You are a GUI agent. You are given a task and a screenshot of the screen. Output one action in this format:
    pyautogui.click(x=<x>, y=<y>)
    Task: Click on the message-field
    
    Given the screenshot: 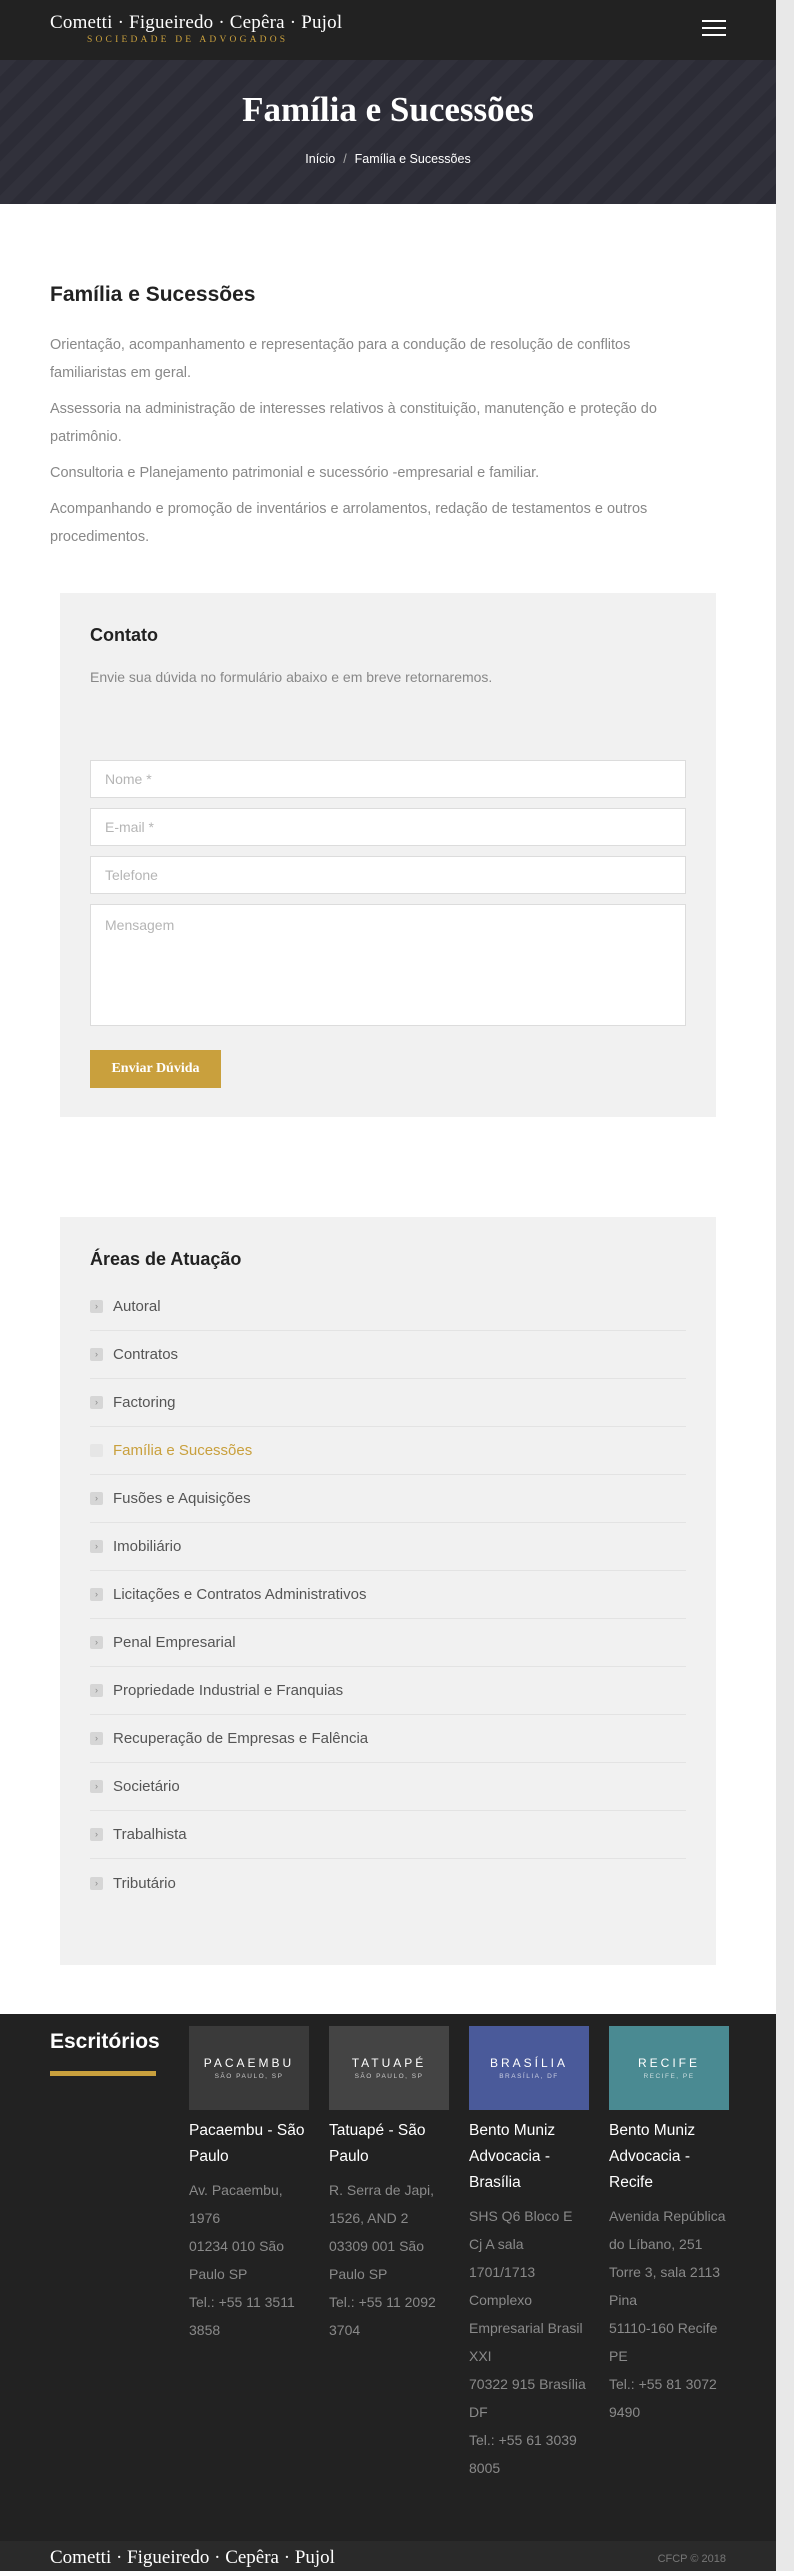 What is the action you would take?
    pyautogui.click(x=388, y=965)
    